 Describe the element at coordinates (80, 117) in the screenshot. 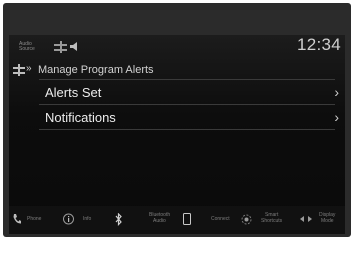

I see `list-item-label: Notifications` at that location.